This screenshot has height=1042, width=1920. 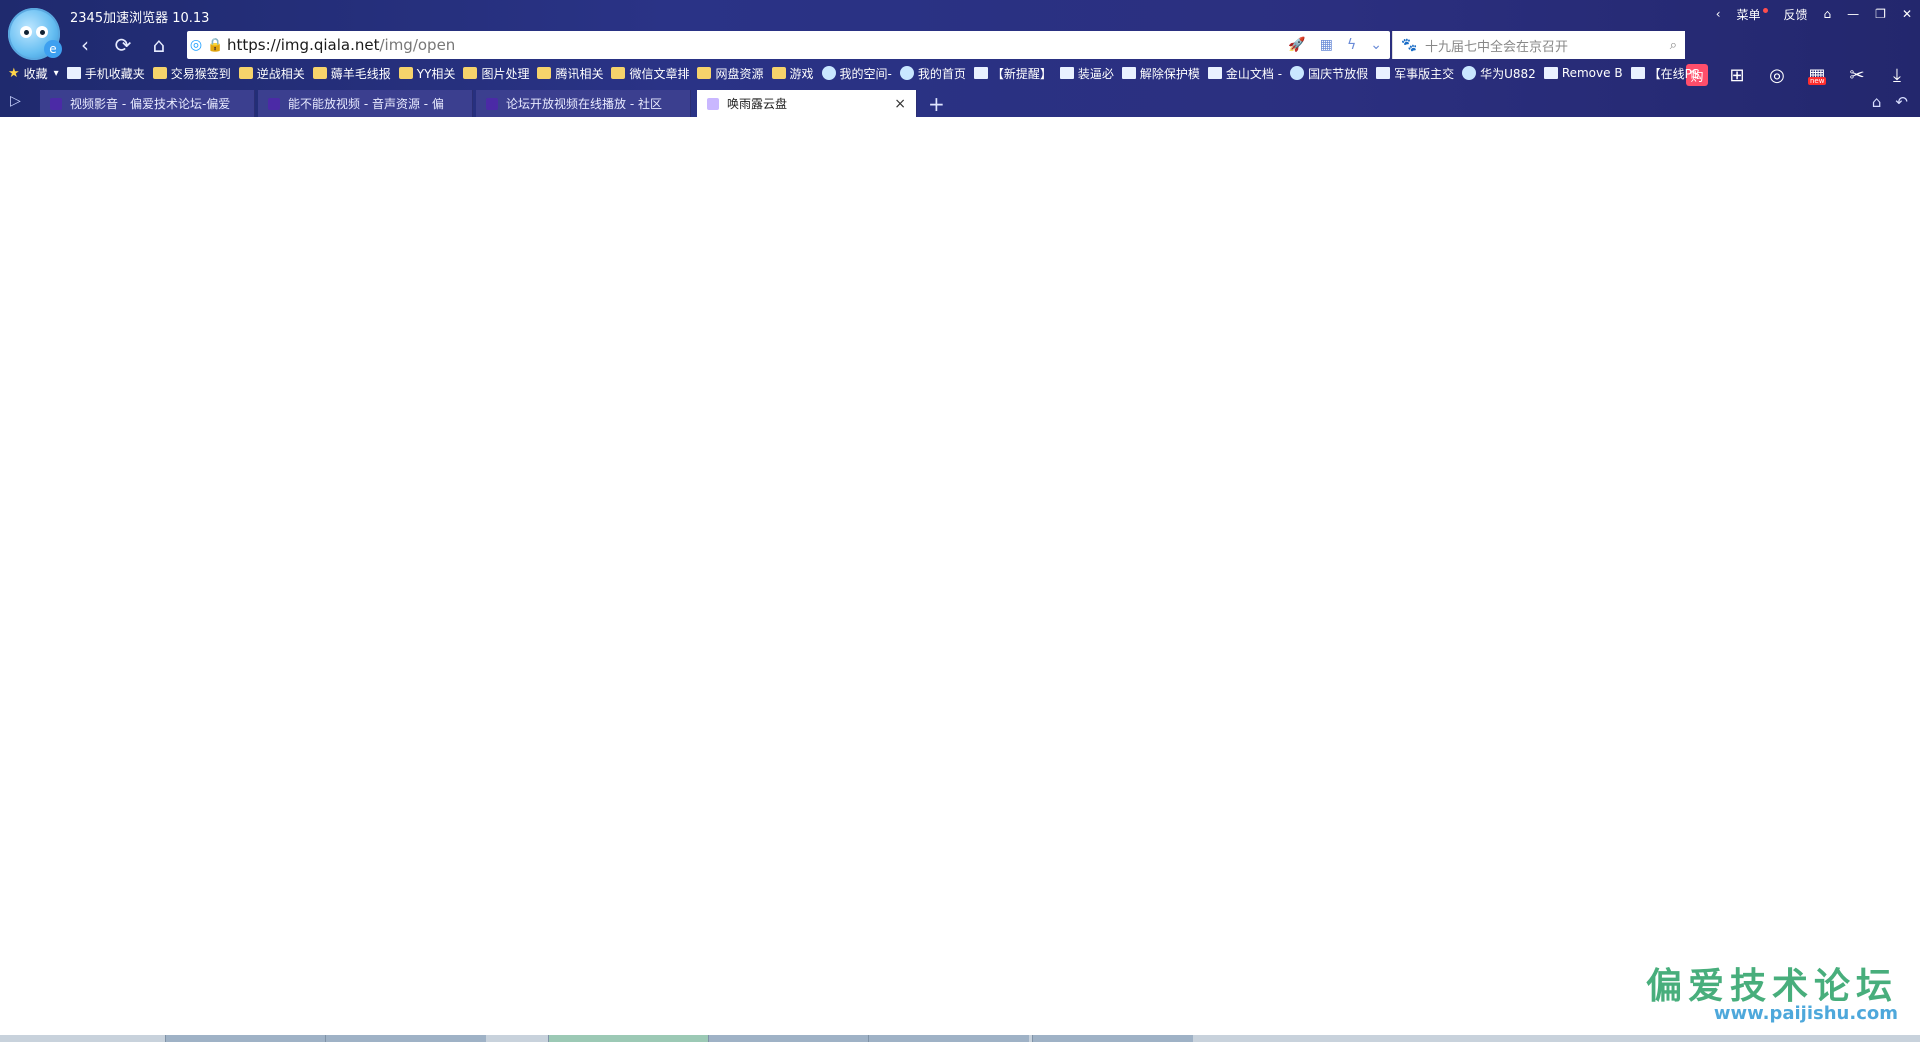 I want to click on minimize-icon: —, so click(x=1853, y=14).